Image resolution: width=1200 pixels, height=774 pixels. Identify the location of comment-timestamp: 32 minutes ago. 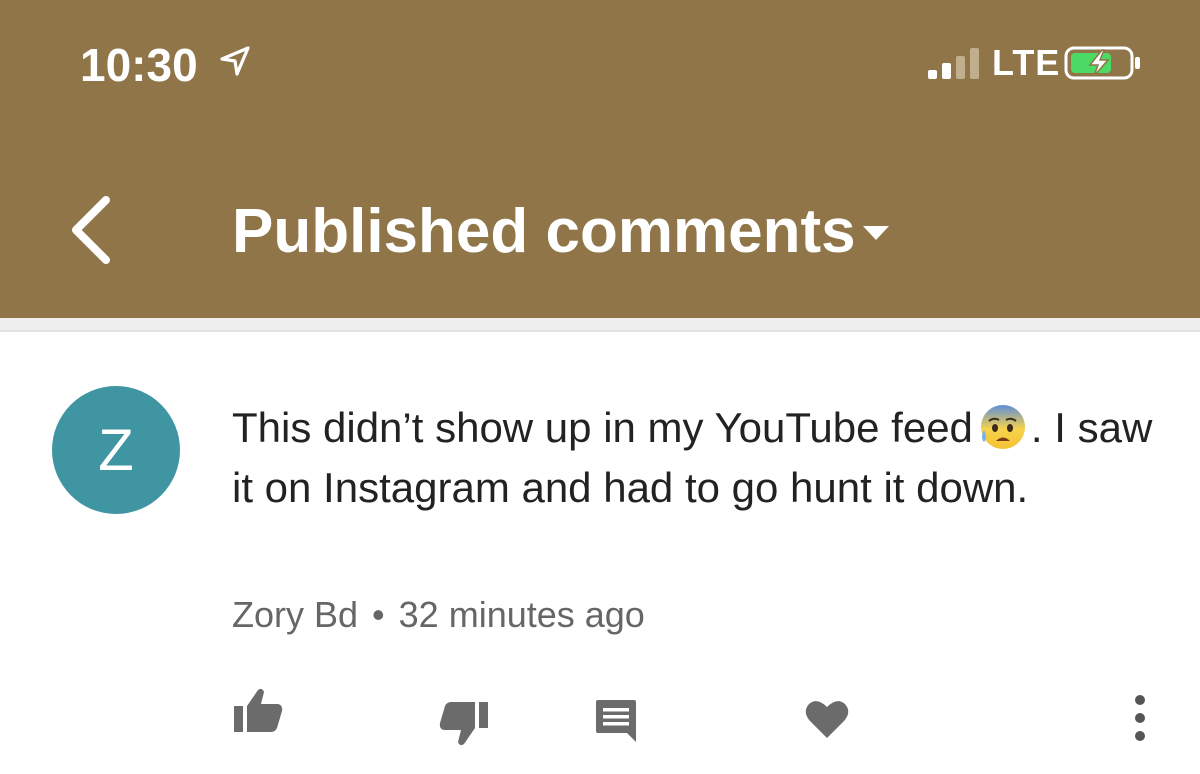
(521, 614).